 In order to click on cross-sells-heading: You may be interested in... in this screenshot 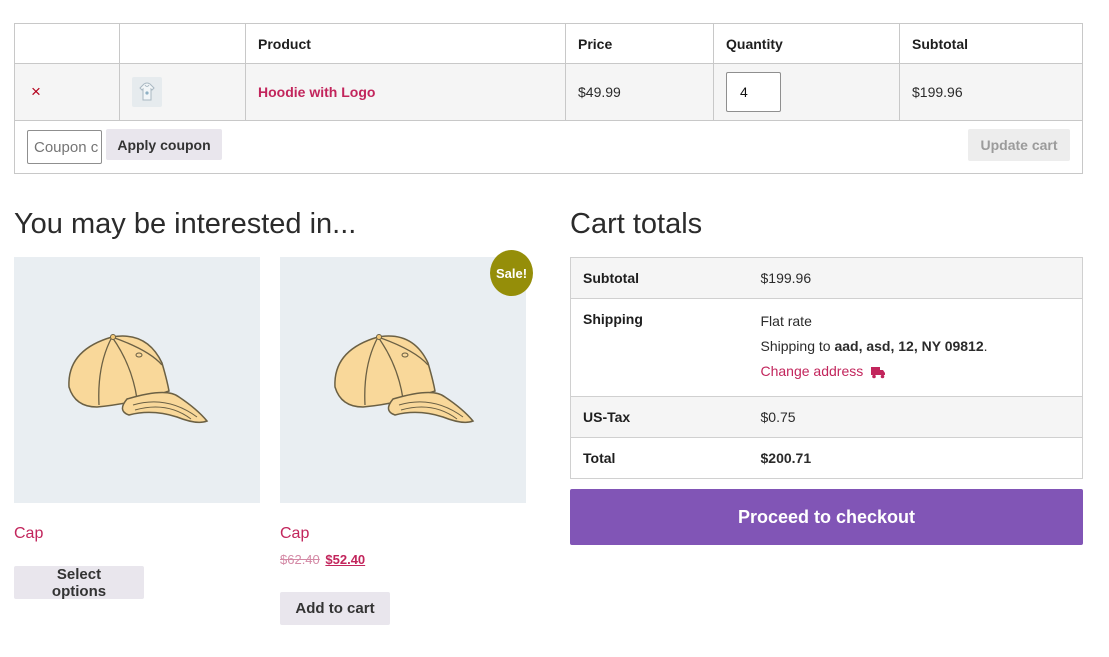, I will do `click(185, 224)`.